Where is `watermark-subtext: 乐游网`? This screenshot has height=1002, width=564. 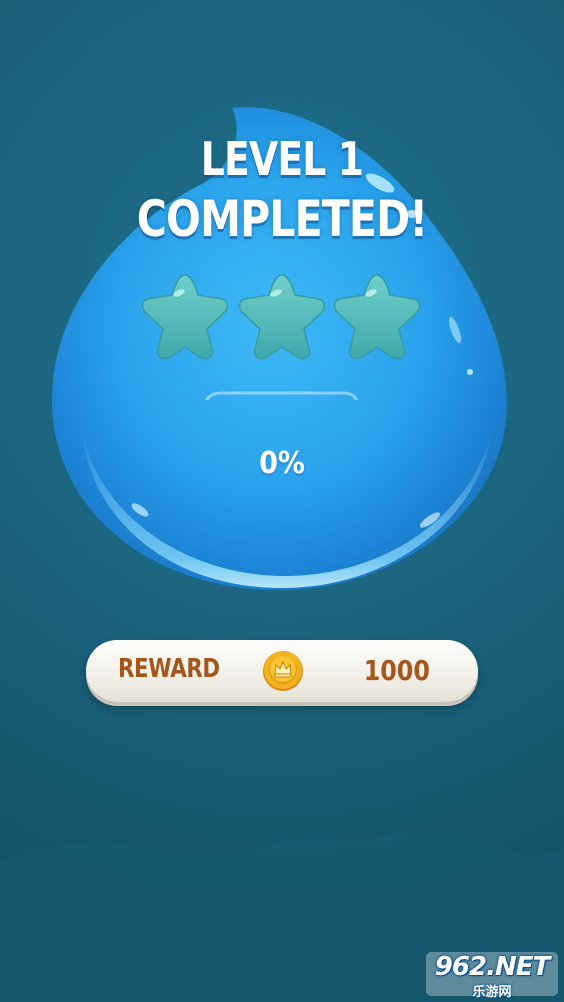 watermark-subtext: 乐游网 is located at coordinates (492, 992).